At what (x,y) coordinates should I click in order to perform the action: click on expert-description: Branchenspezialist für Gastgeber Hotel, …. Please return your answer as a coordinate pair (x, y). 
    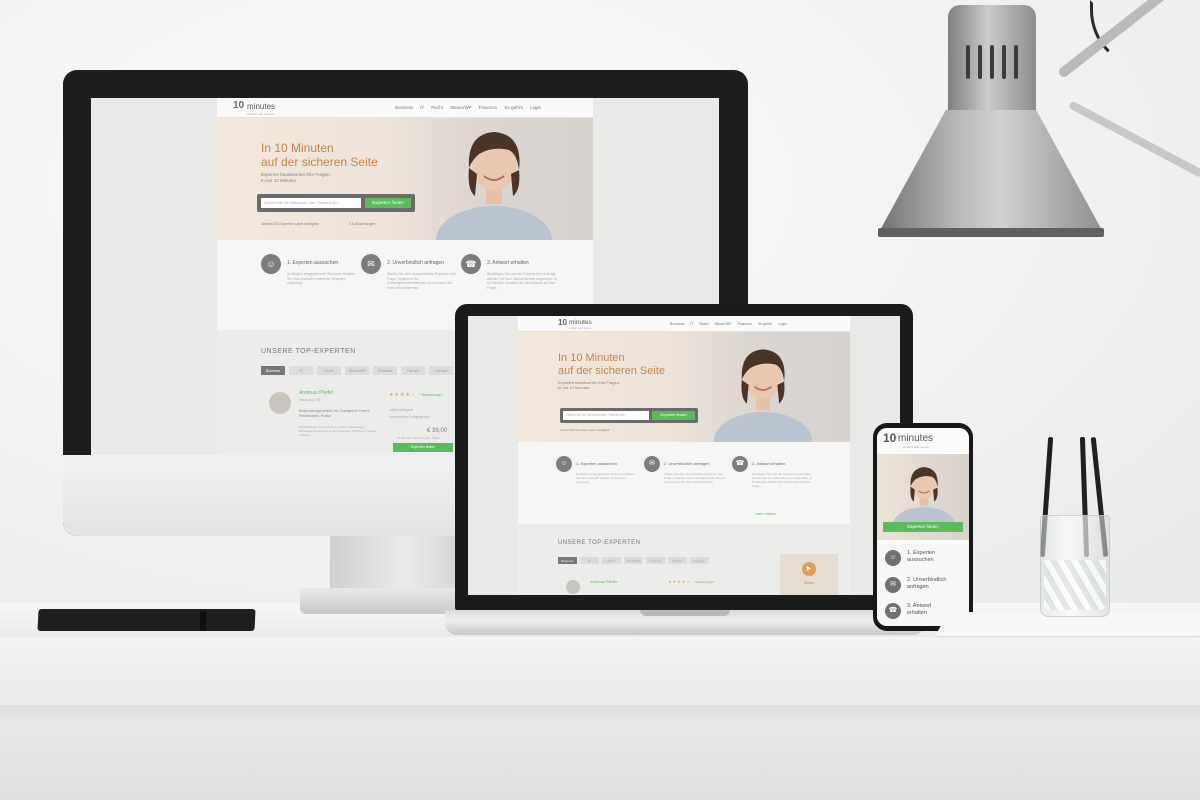
    Looking at the image, I should click on (334, 413).